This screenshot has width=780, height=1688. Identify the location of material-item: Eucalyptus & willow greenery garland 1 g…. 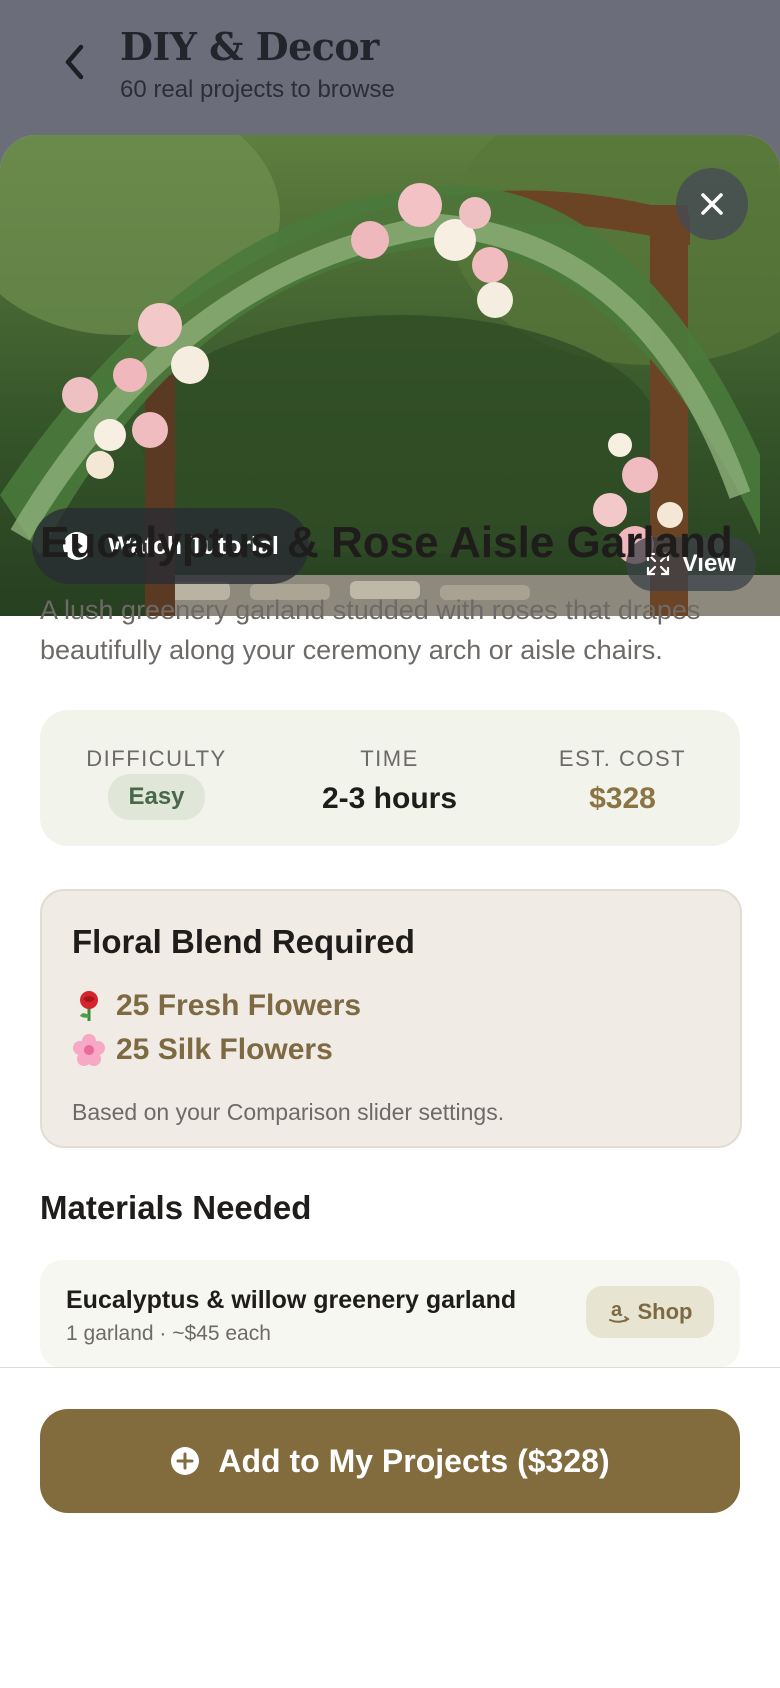
(390, 1314).